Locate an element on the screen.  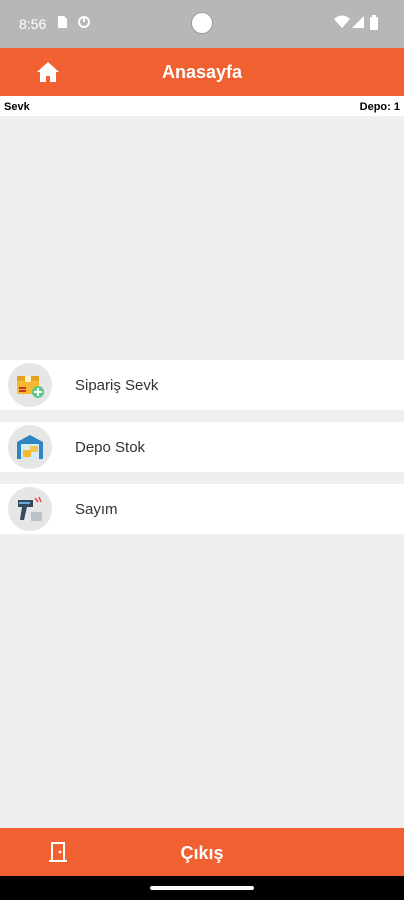
sim-card-icon is located at coordinates (62, 24).